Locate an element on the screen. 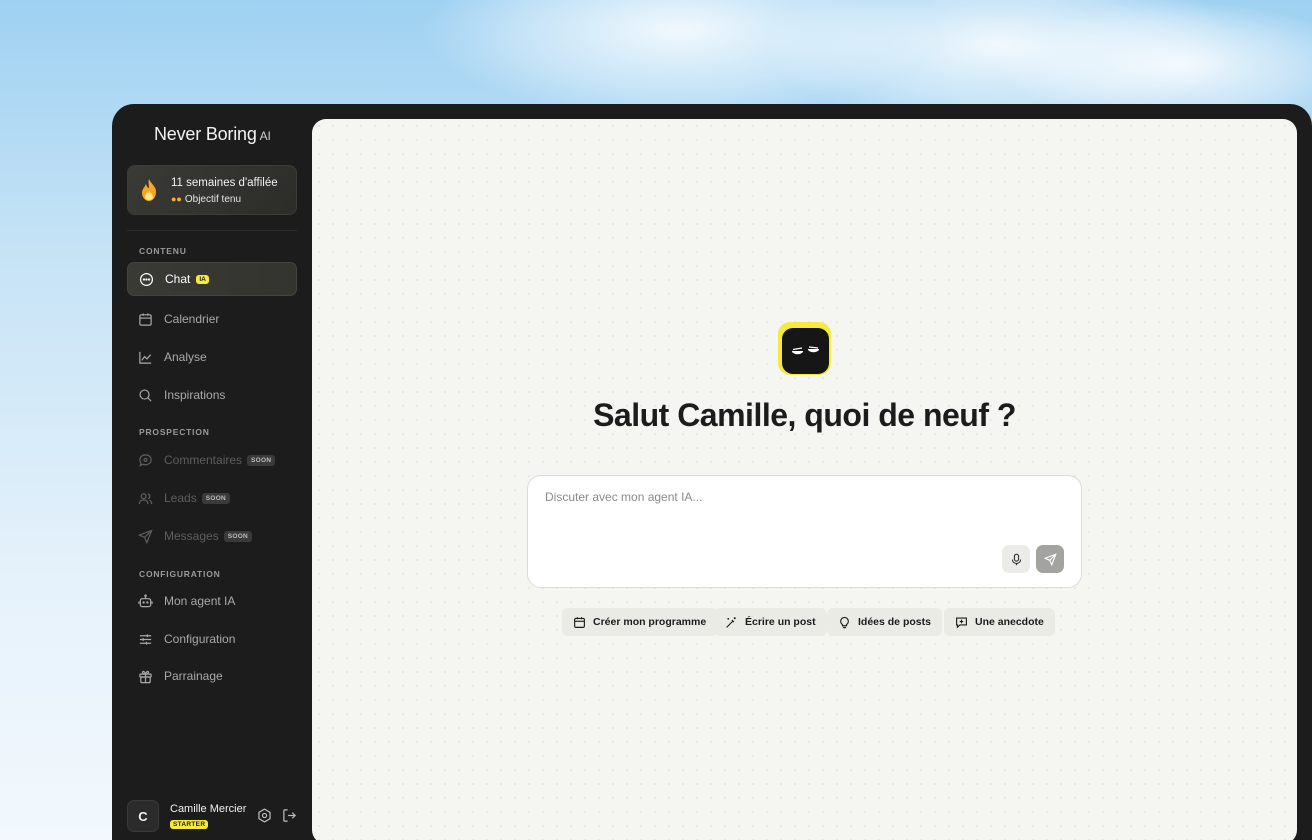 This screenshot has width=1312, height=840. sidebar-item-label: Chat is located at coordinates (178, 279).